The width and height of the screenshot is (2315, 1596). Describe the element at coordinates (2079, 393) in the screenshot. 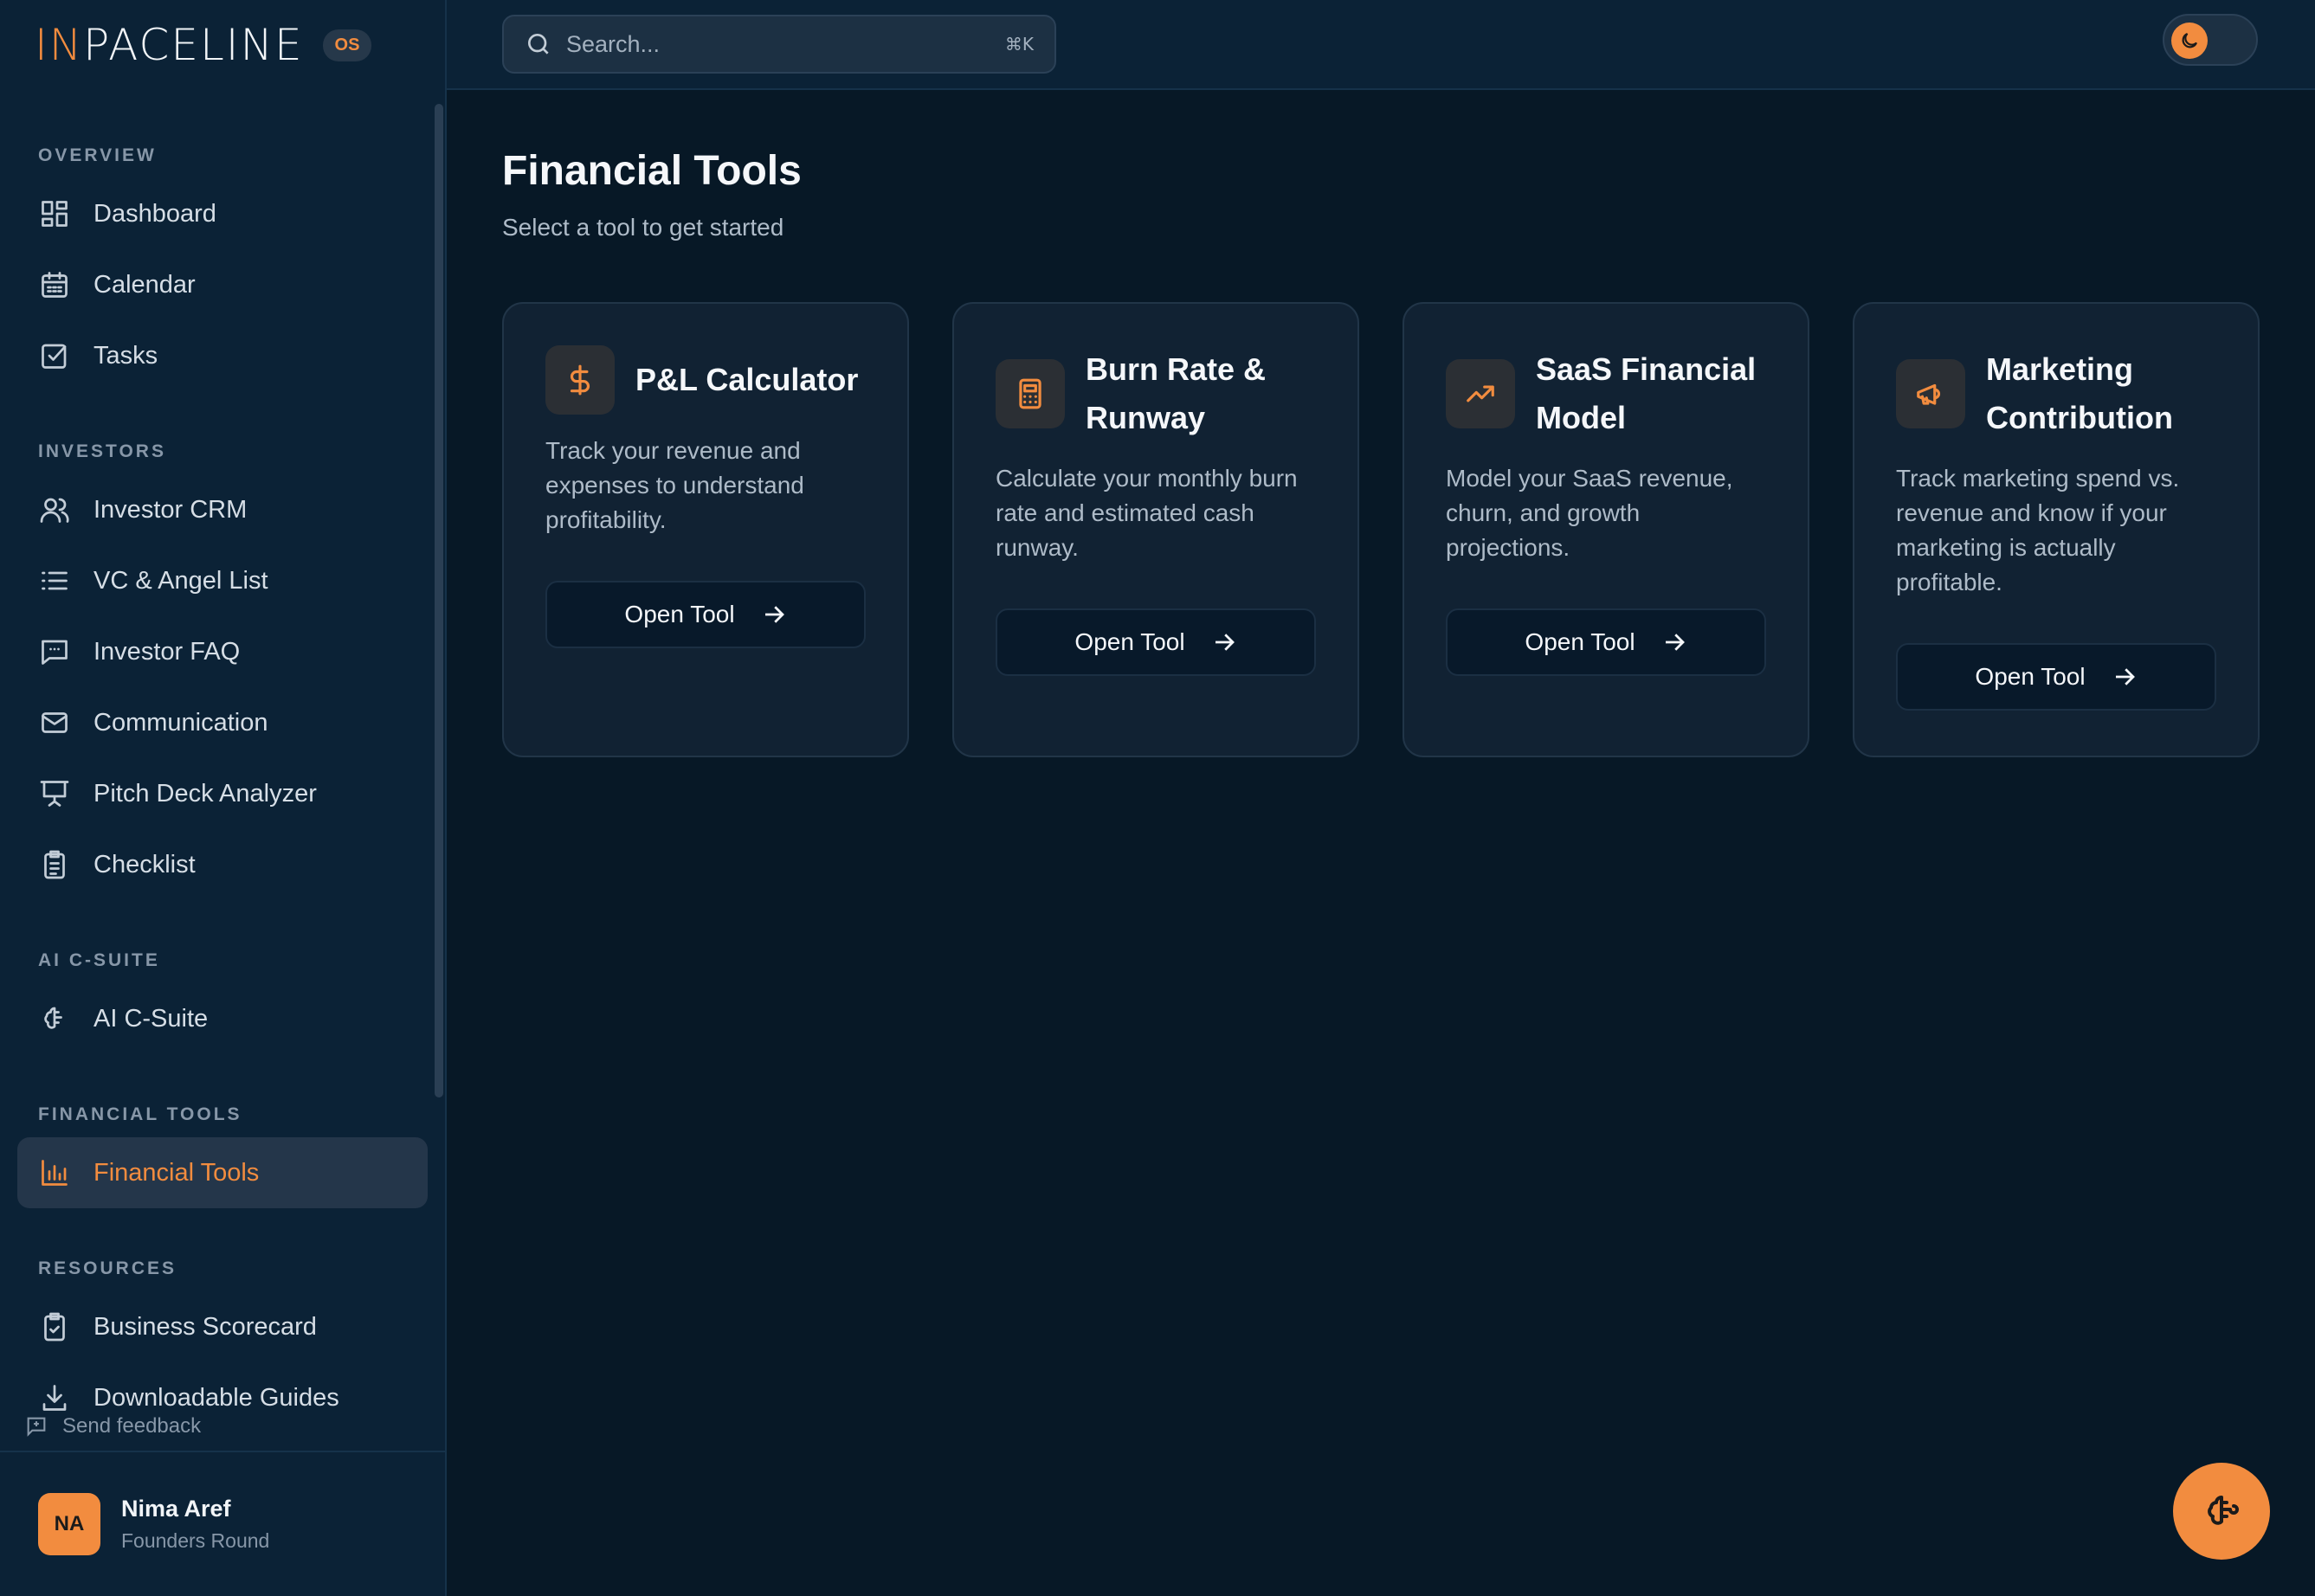

I see `card-title: Marketing Contribution` at that location.